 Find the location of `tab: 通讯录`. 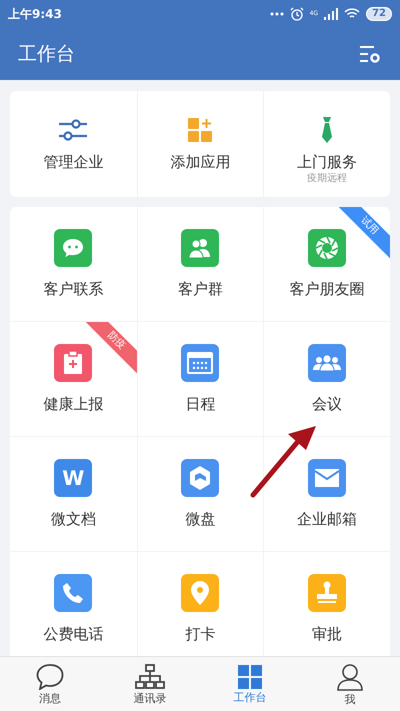

tab: 通讯录 is located at coordinates (150, 684).